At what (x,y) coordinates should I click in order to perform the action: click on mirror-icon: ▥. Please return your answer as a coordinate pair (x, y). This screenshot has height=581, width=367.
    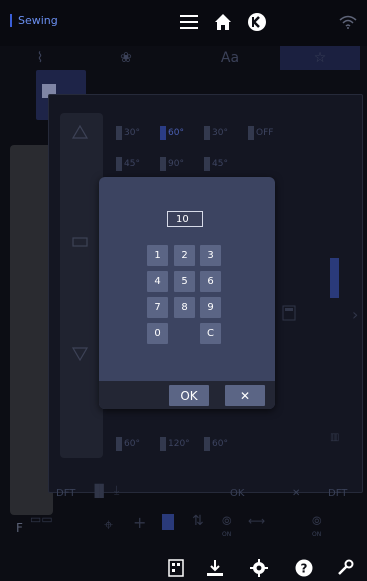
    Looking at the image, I should click on (334, 437).